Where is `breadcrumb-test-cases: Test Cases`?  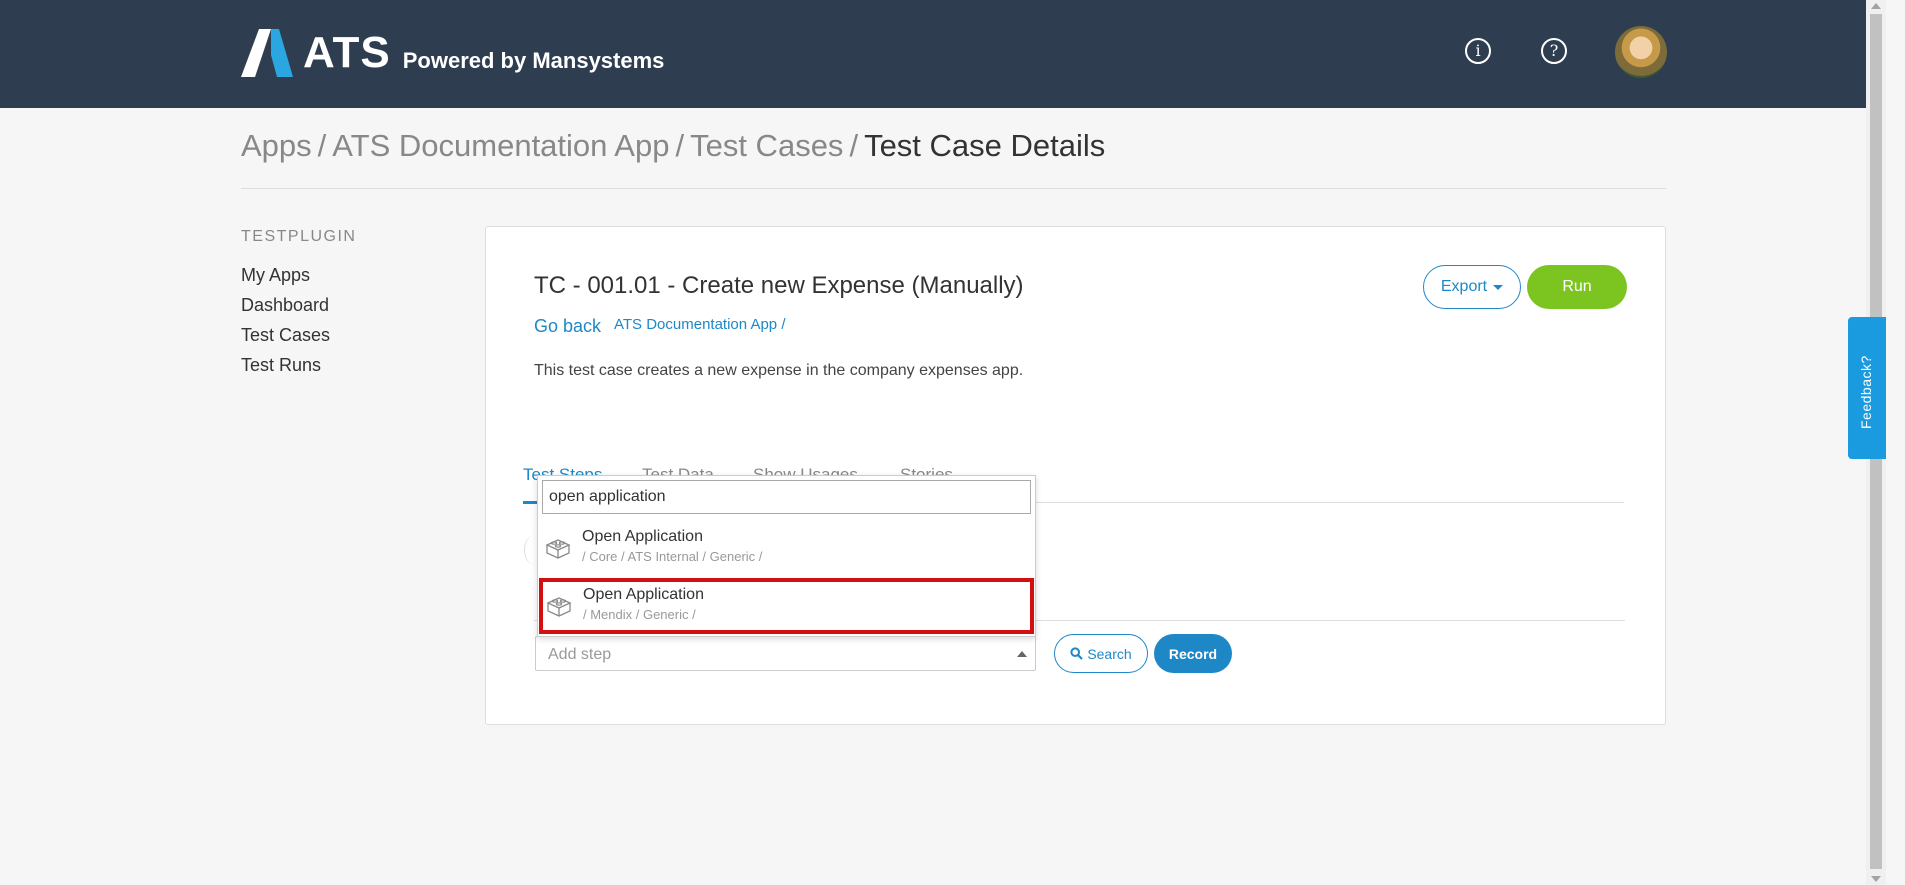 breadcrumb-test-cases: Test Cases is located at coordinates (766, 145).